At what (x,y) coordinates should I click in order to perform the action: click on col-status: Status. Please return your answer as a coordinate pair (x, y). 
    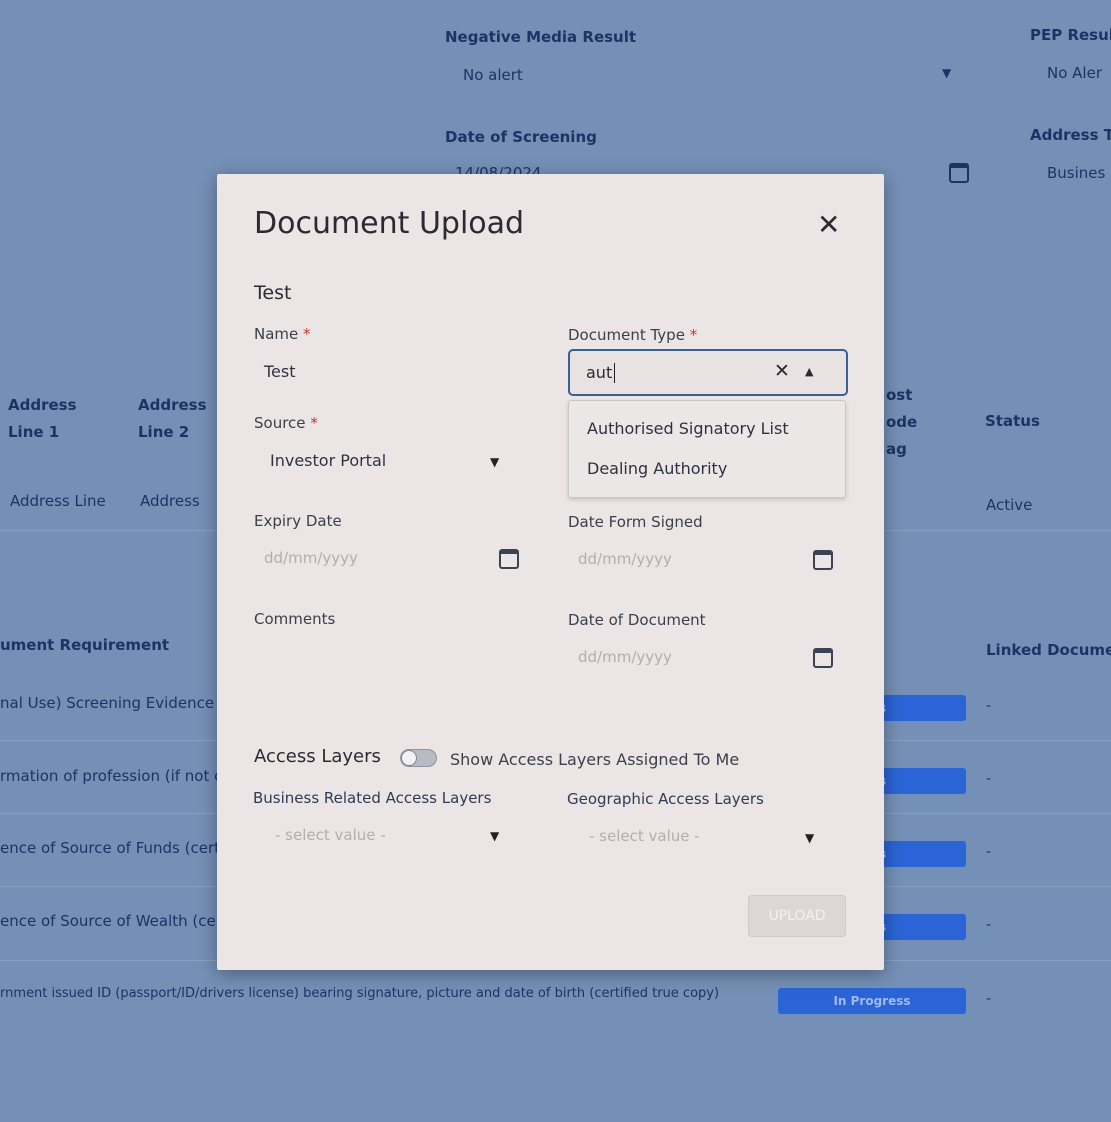
    Looking at the image, I should click on (1012, 421).